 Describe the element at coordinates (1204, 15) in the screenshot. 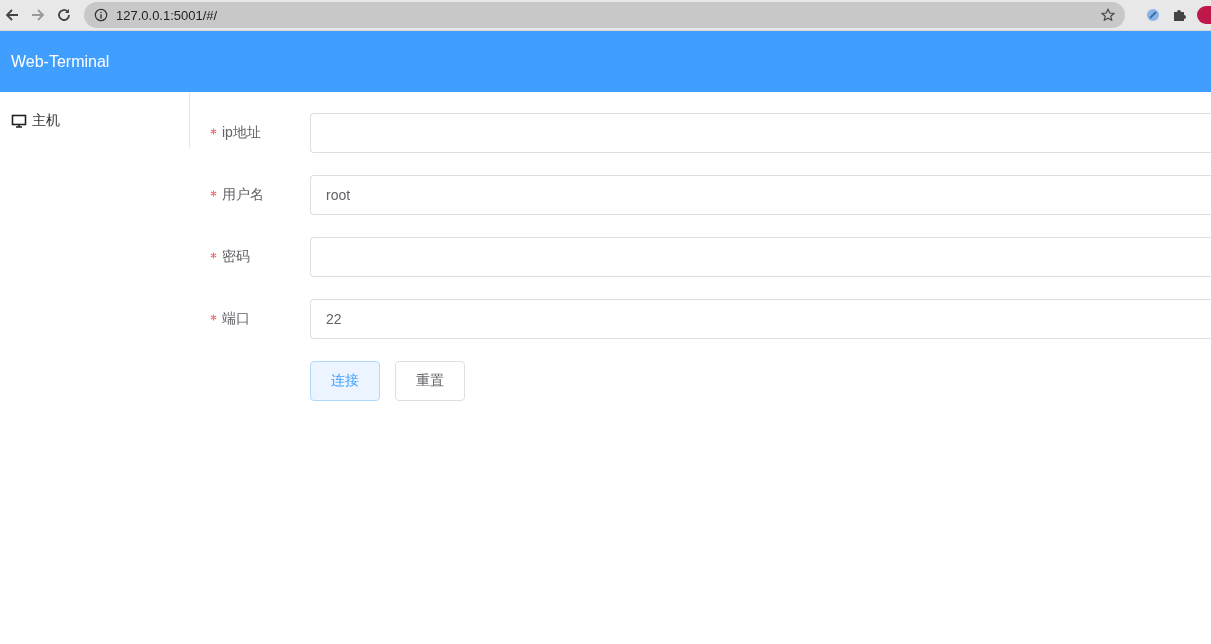

I see `profile-avatar` at that location.